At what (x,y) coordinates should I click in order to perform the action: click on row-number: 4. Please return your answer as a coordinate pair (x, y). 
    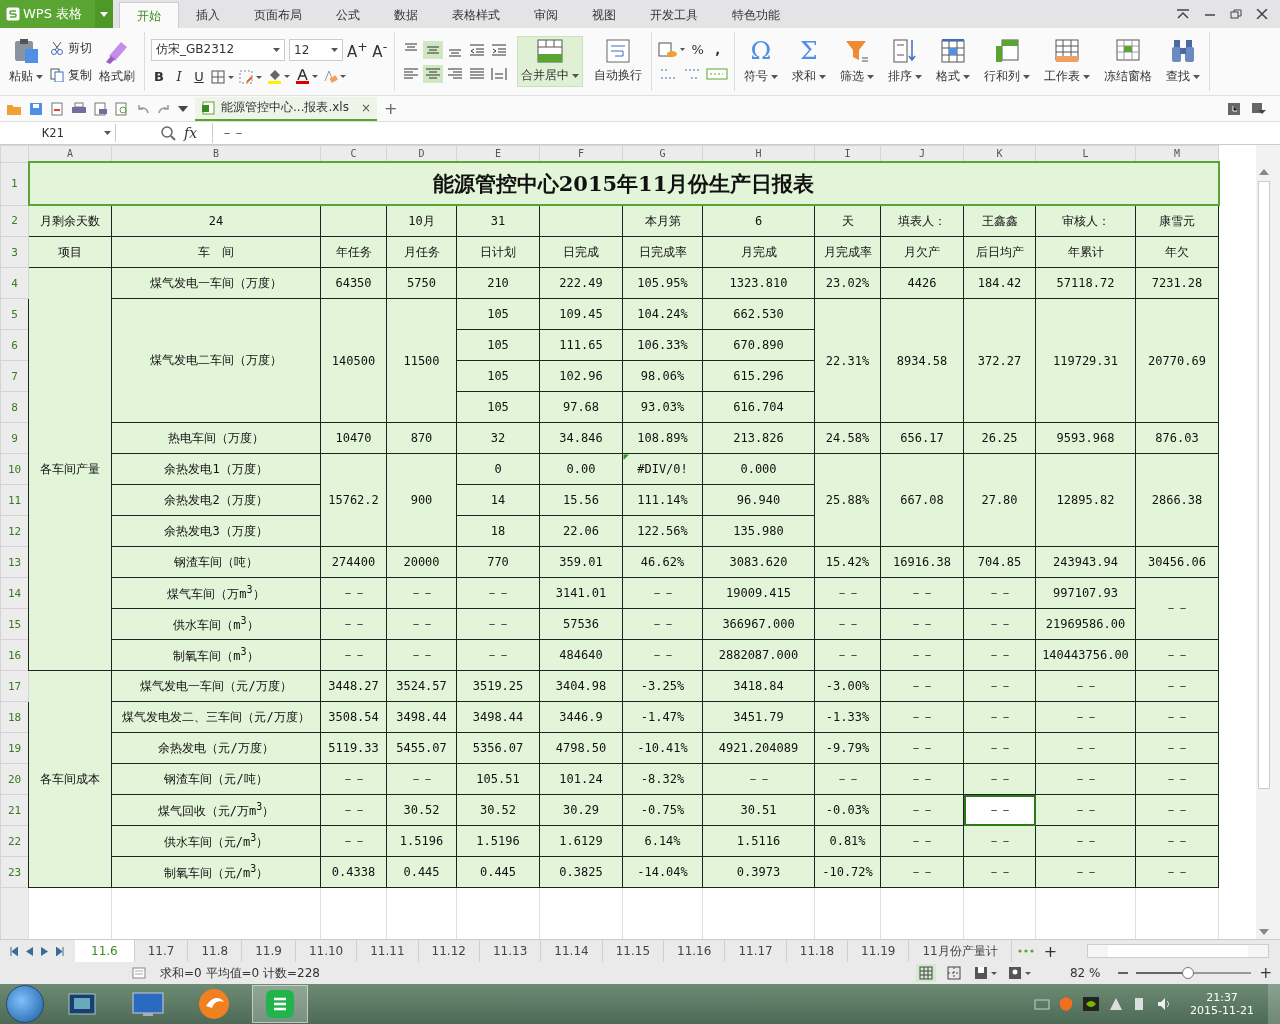
    Looking at the image, I should click on (14, 283).